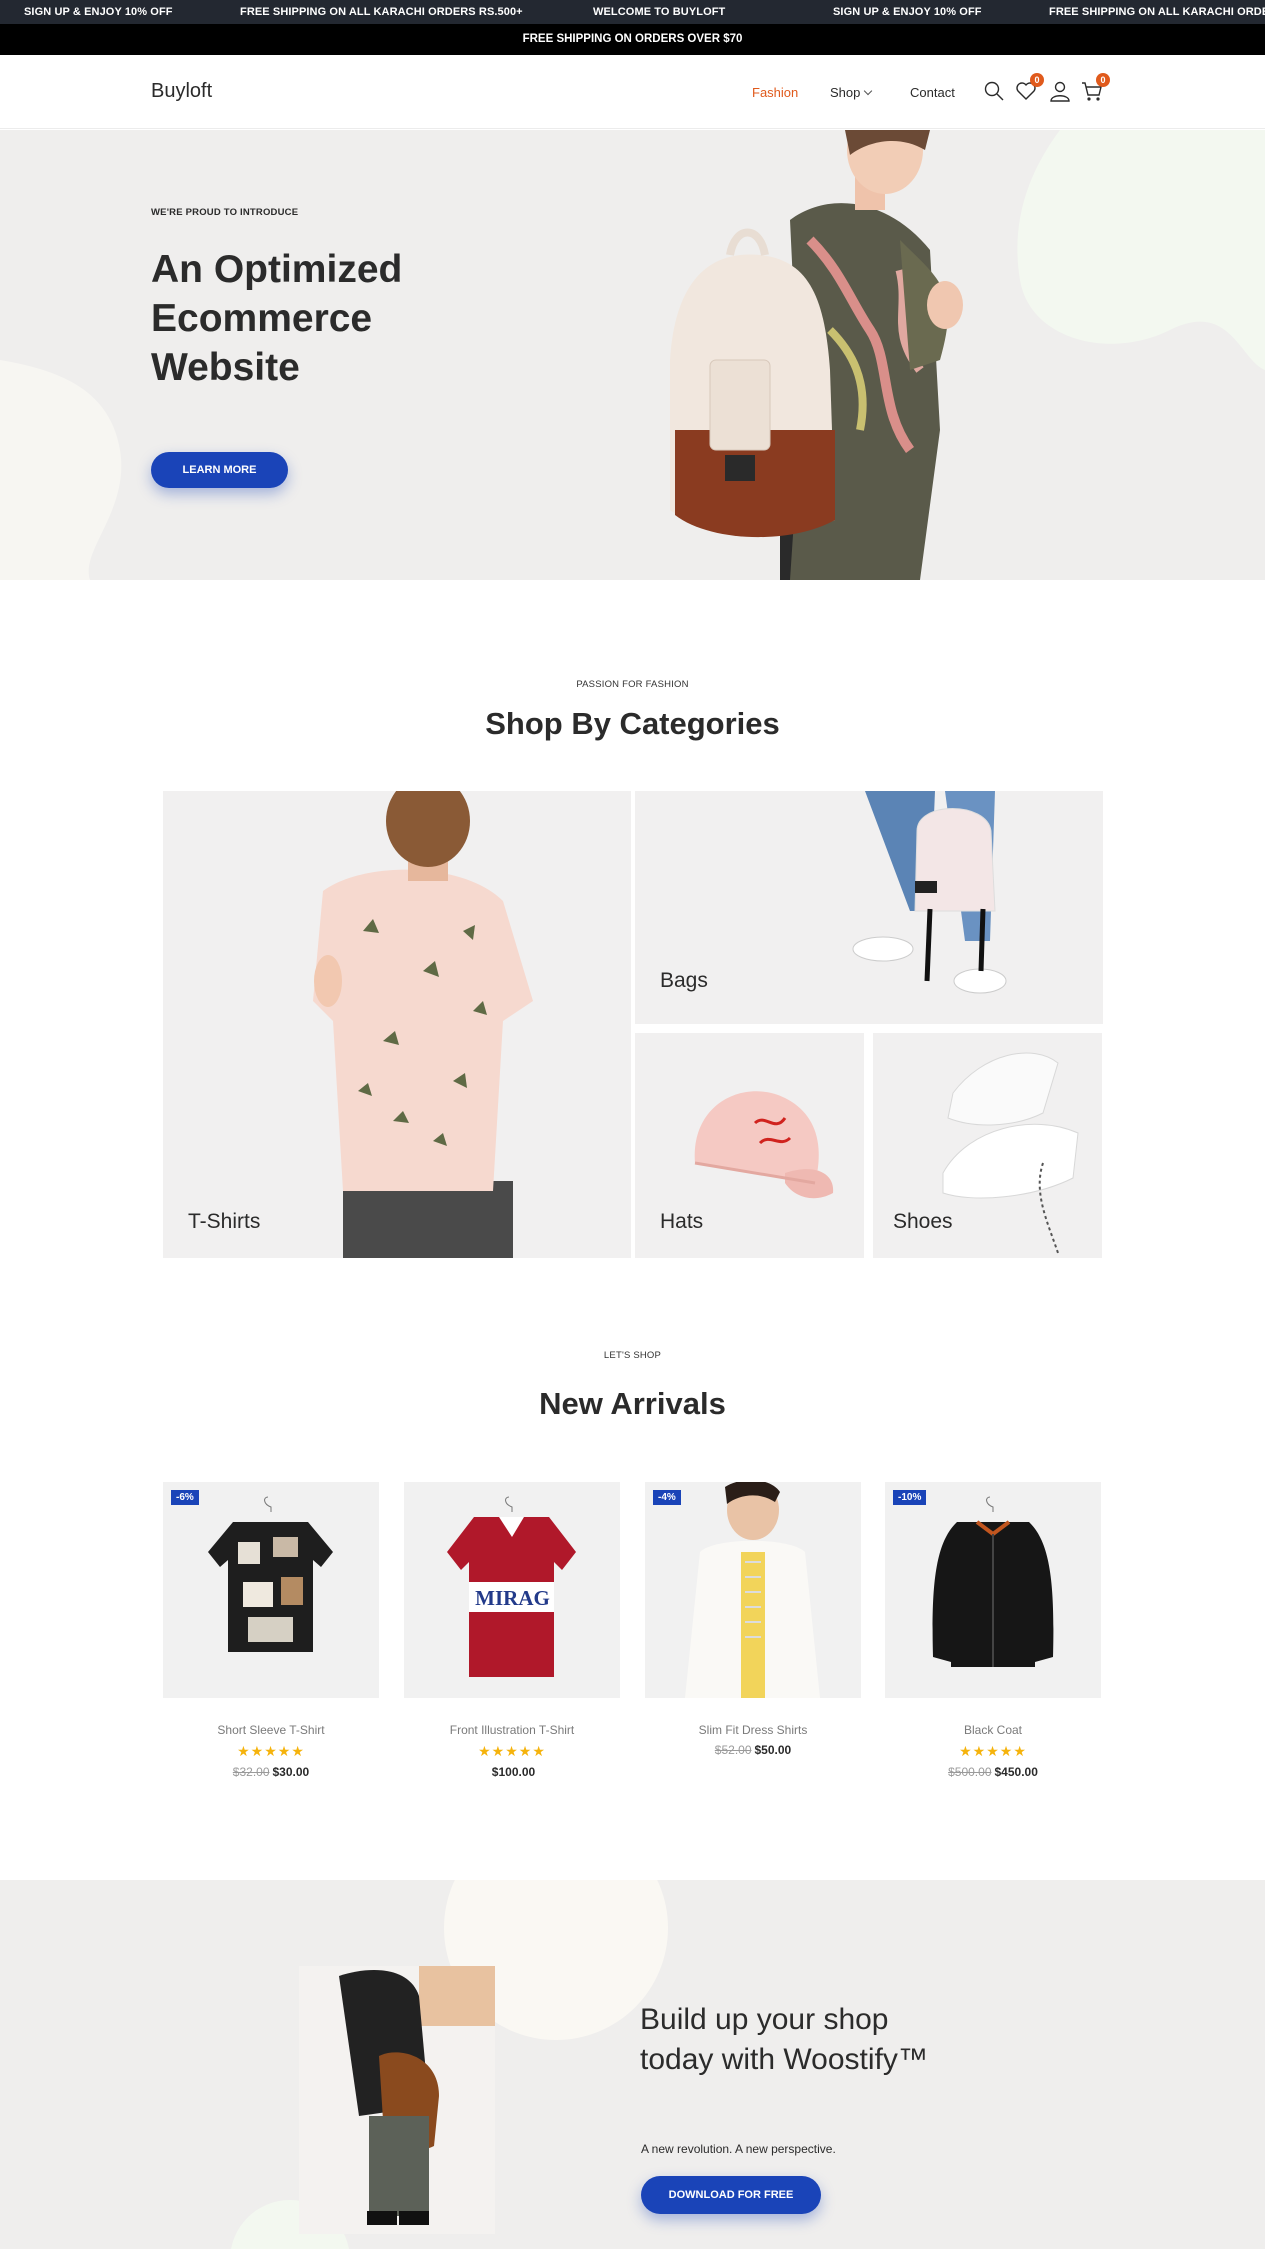  I want to click on category-tile-tshirts: T-Shirts, so click(397, 1024).